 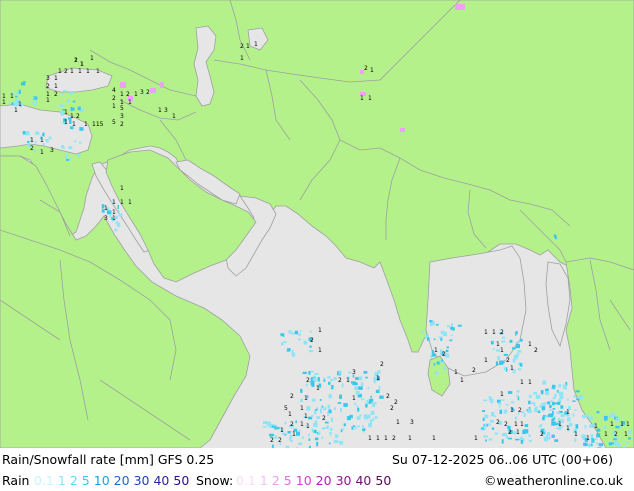 What do you see at coordinates (122, 108) in the screenshot?
I see `precip-value-label: 5` at bounding box center [122, 108].